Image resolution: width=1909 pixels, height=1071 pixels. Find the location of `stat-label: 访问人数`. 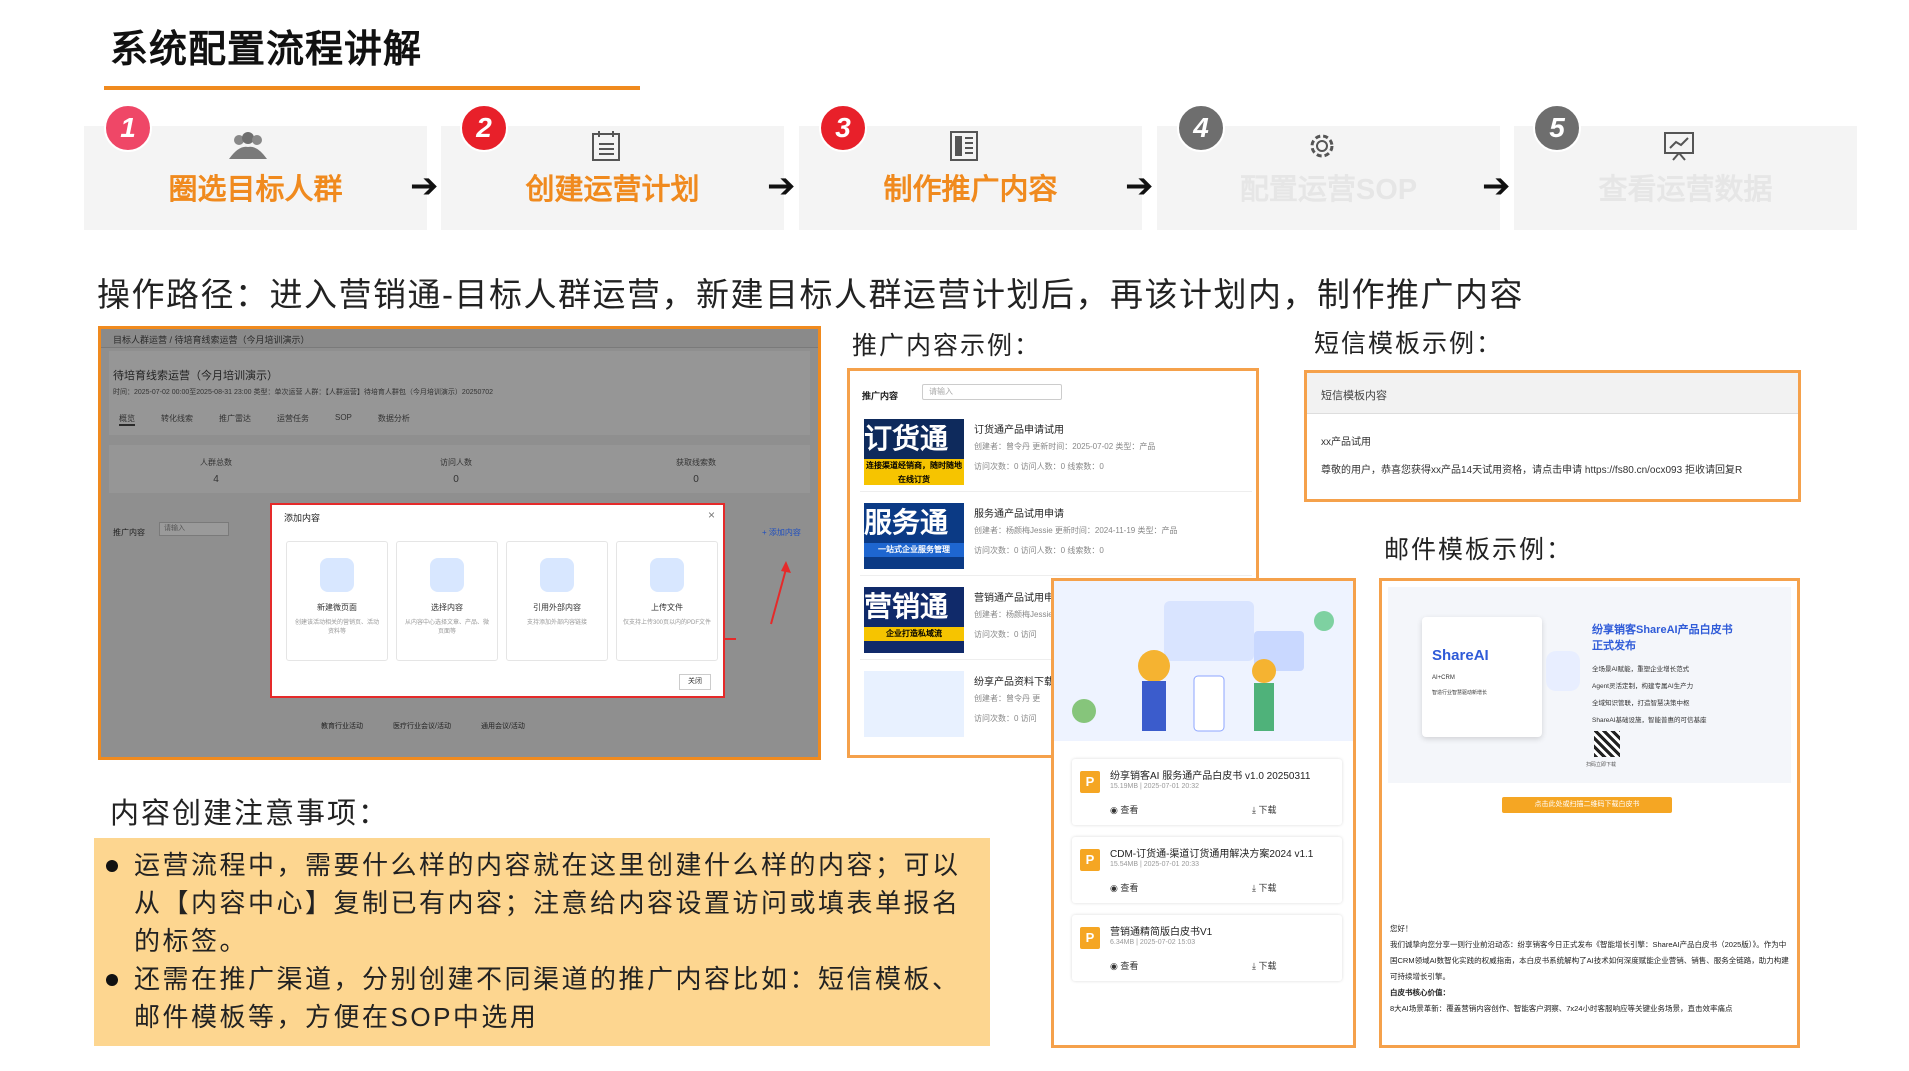

stat-label: 访问人数 is located at coordinates (456, 462).